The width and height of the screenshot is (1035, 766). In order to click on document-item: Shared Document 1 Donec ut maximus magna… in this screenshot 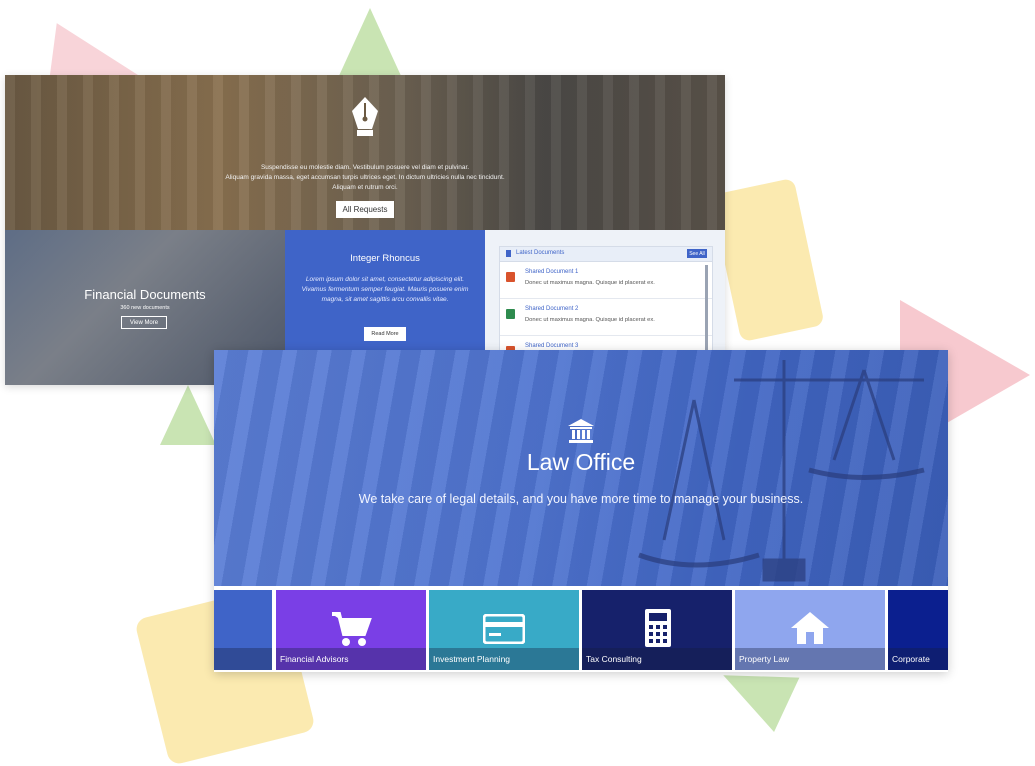, I will do `click(606, 280)`.